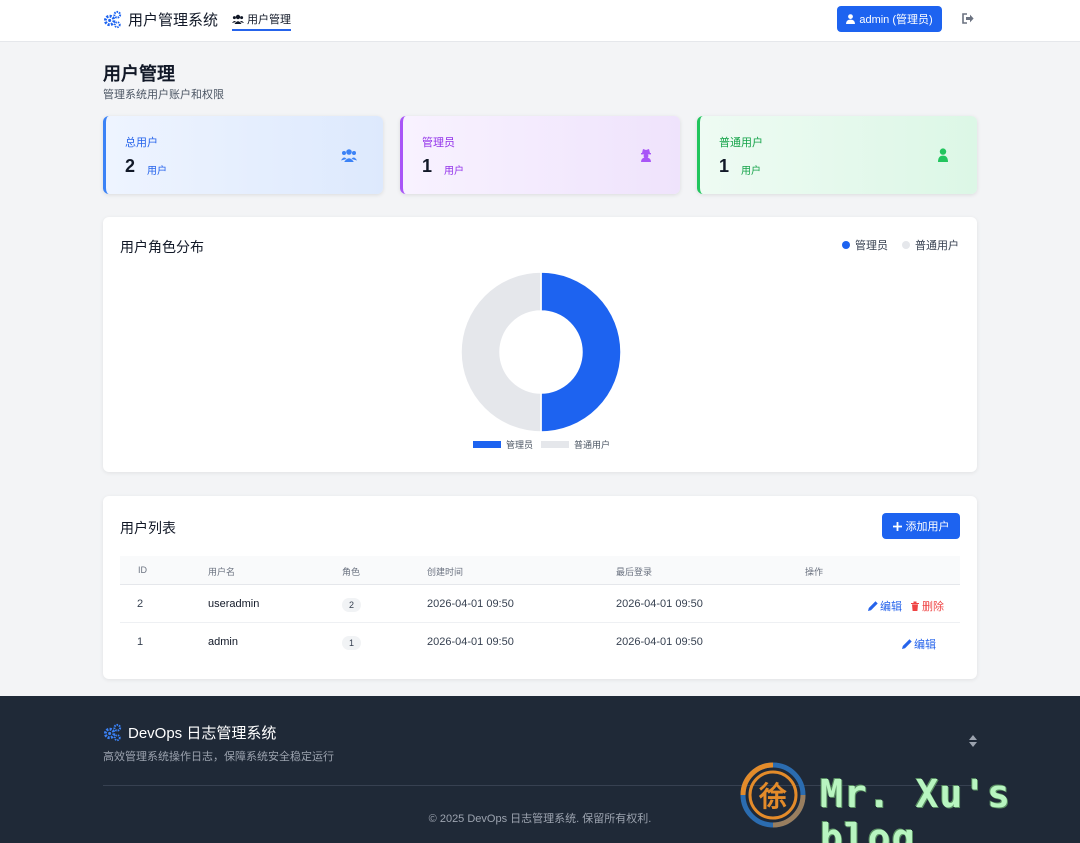 The height and width of the screenshot is (843, 1080). I want to click on top-navbar: 用户管理系统 用户管理 admin (管理员), so click(540, 21).